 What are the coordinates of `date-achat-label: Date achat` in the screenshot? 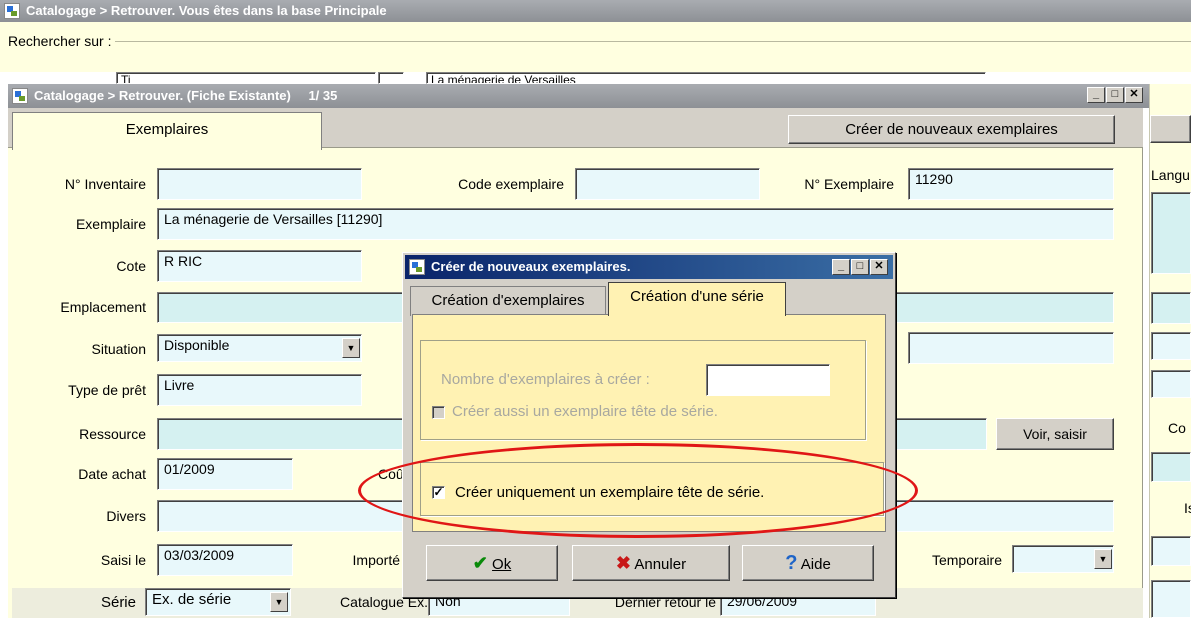 It's located at (112, 474).